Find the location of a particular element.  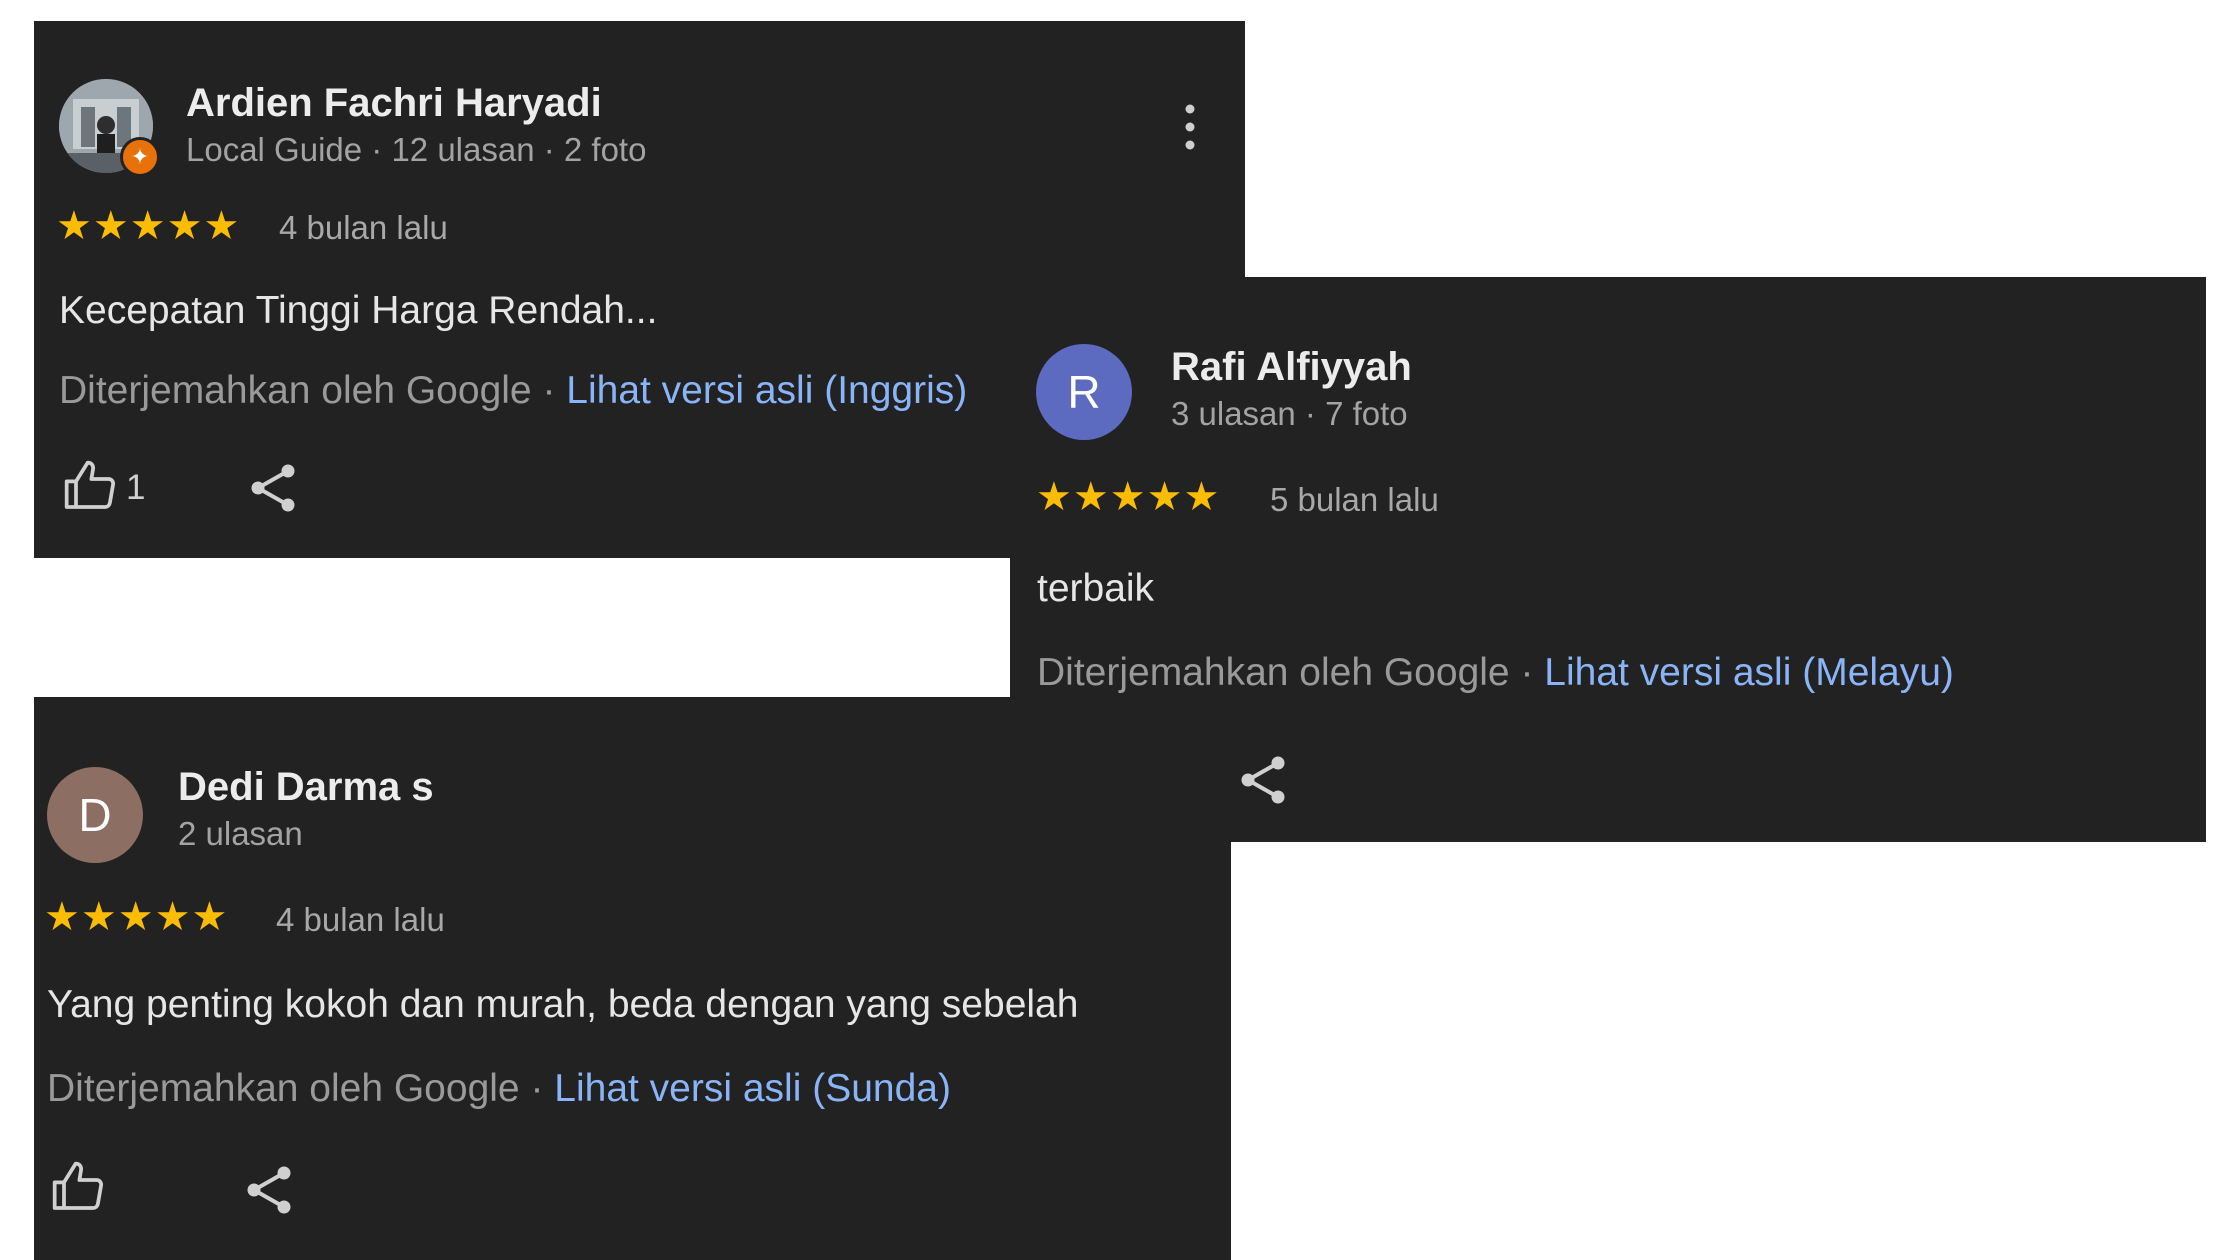

review-text: terbaik is located at coordinates (1096, 588).